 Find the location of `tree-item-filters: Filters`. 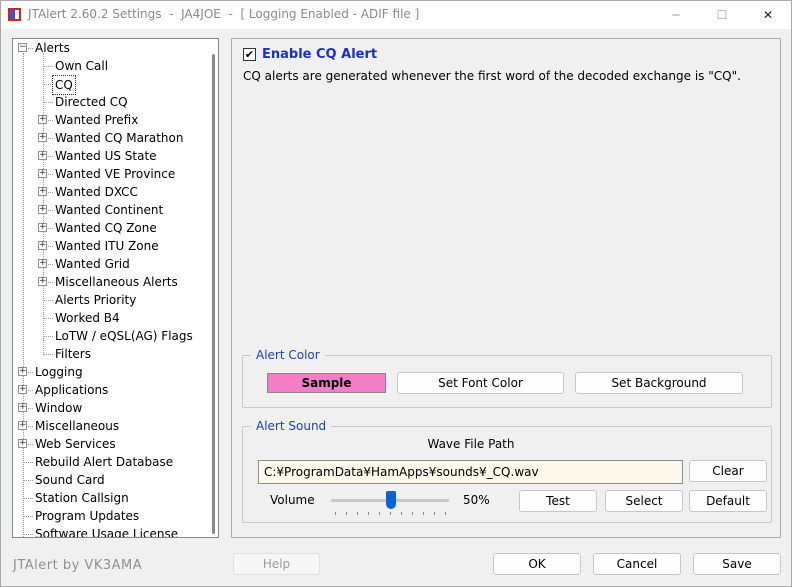

tree-item-filters: Filters is located at coordinates (108, 354).